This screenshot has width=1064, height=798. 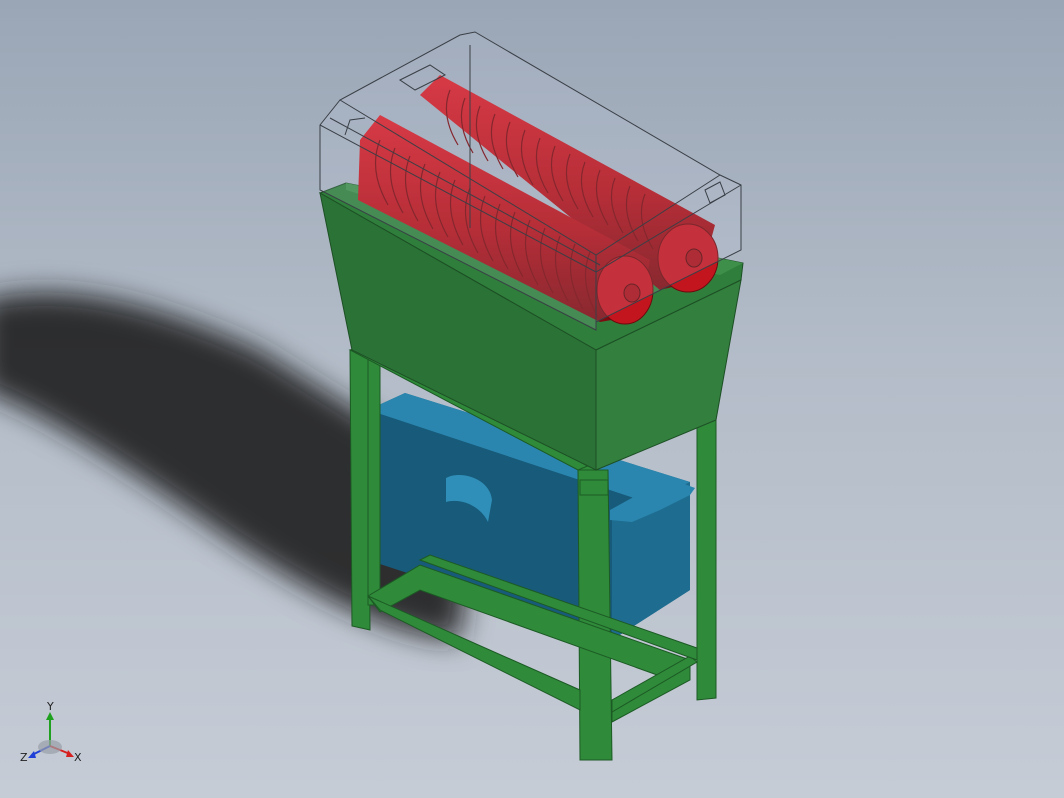 I want to click on y-axis-label: Y, so click(x=50, y=706).